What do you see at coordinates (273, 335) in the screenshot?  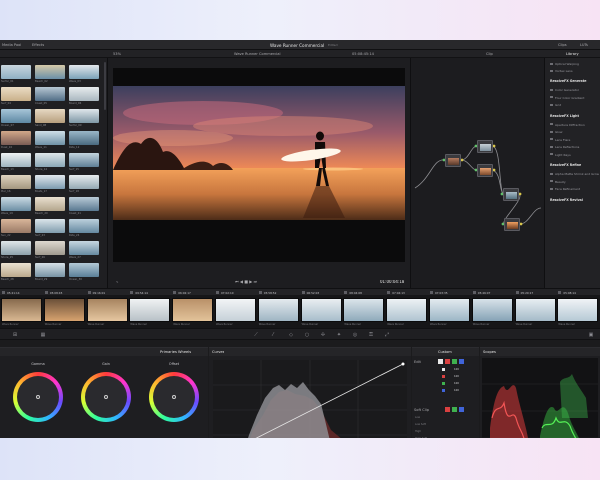 I see `eyedropper-icon: ⁄` at bounding box center [273, 335].